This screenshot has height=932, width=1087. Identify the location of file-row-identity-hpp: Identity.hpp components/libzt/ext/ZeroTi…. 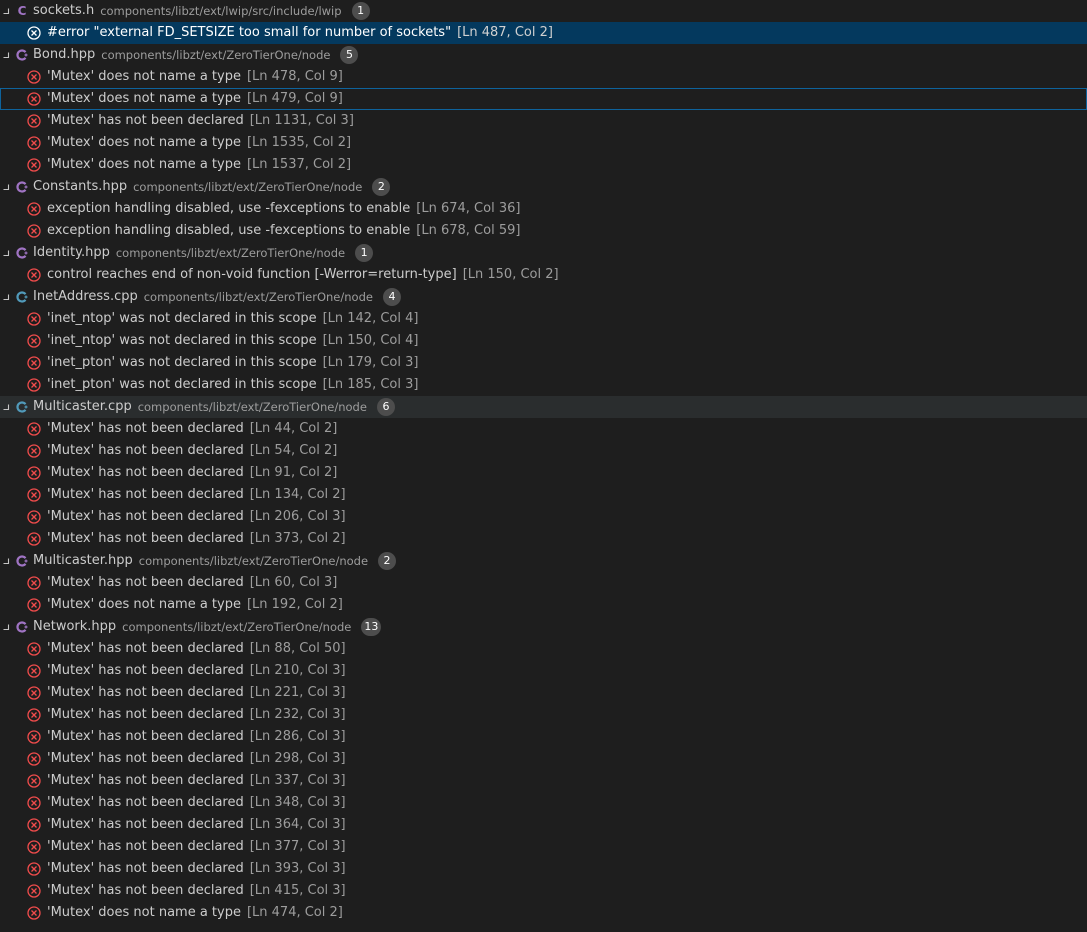
(543, 253).